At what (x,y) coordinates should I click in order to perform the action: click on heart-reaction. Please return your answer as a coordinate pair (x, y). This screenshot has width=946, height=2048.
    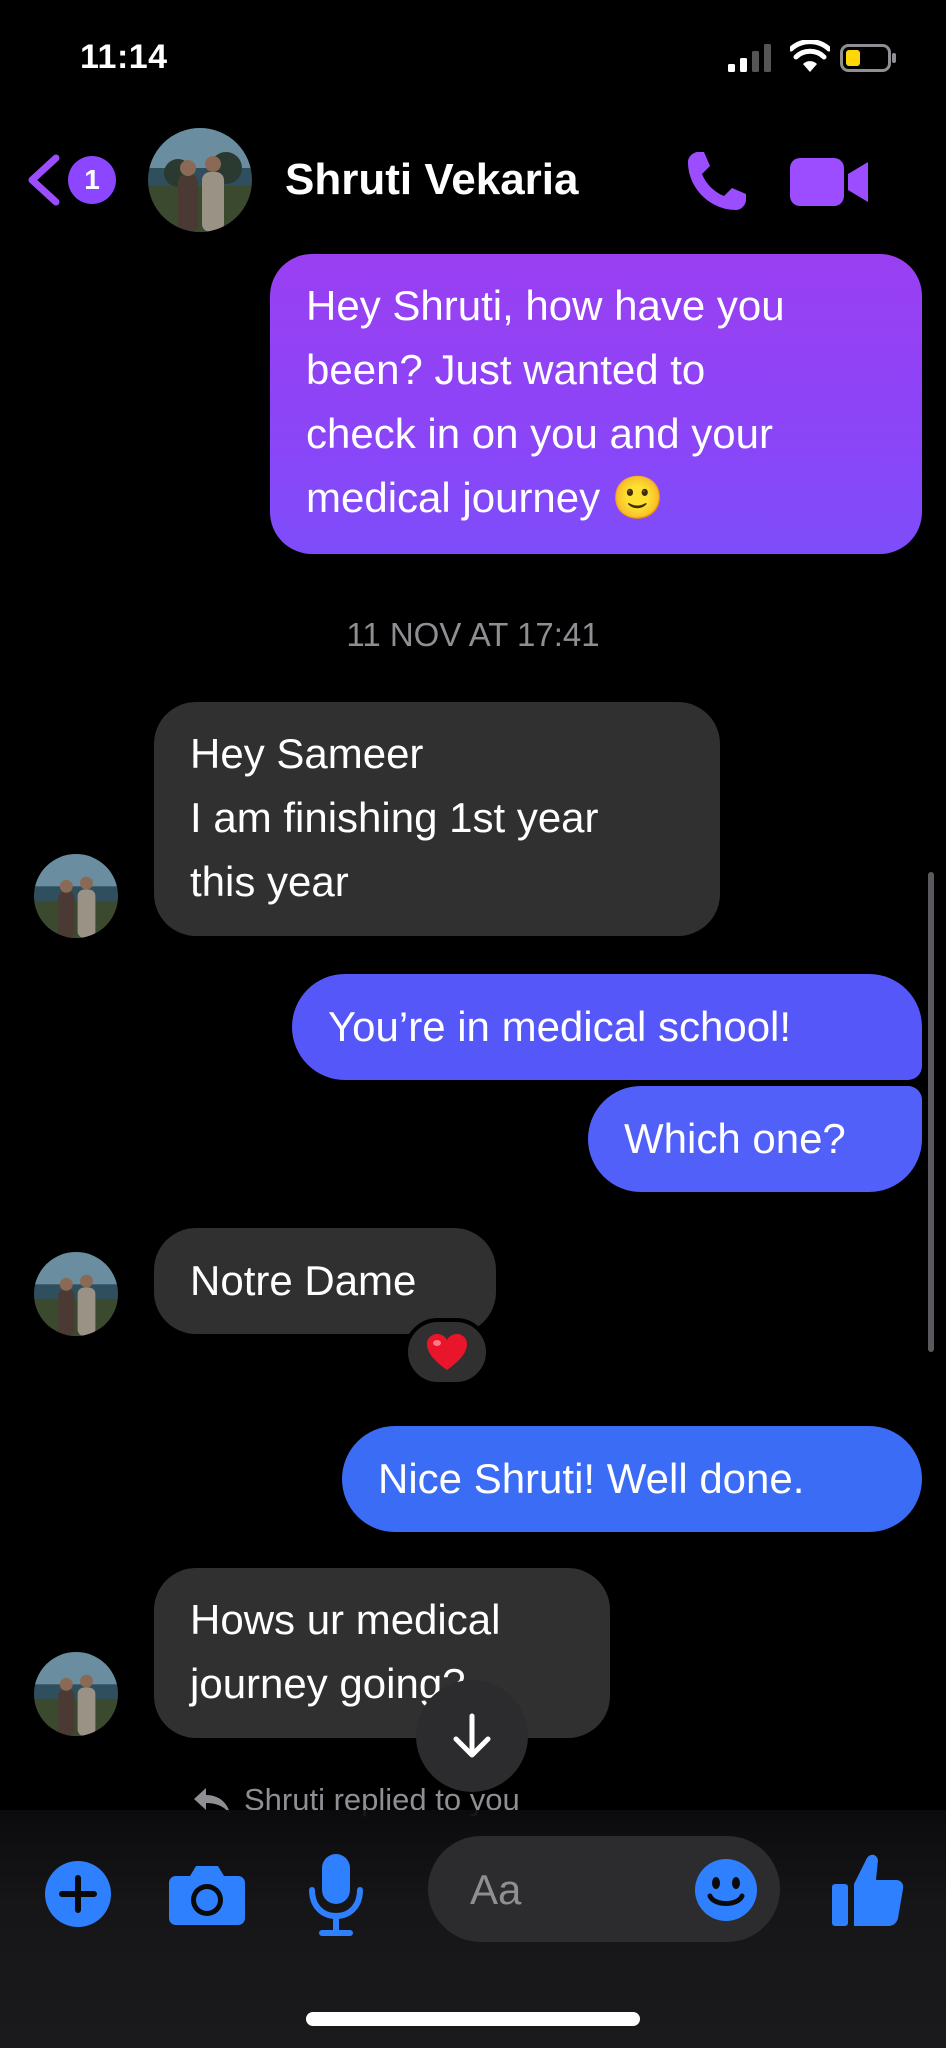
    Looking at the image, I should click on (447, 1352).